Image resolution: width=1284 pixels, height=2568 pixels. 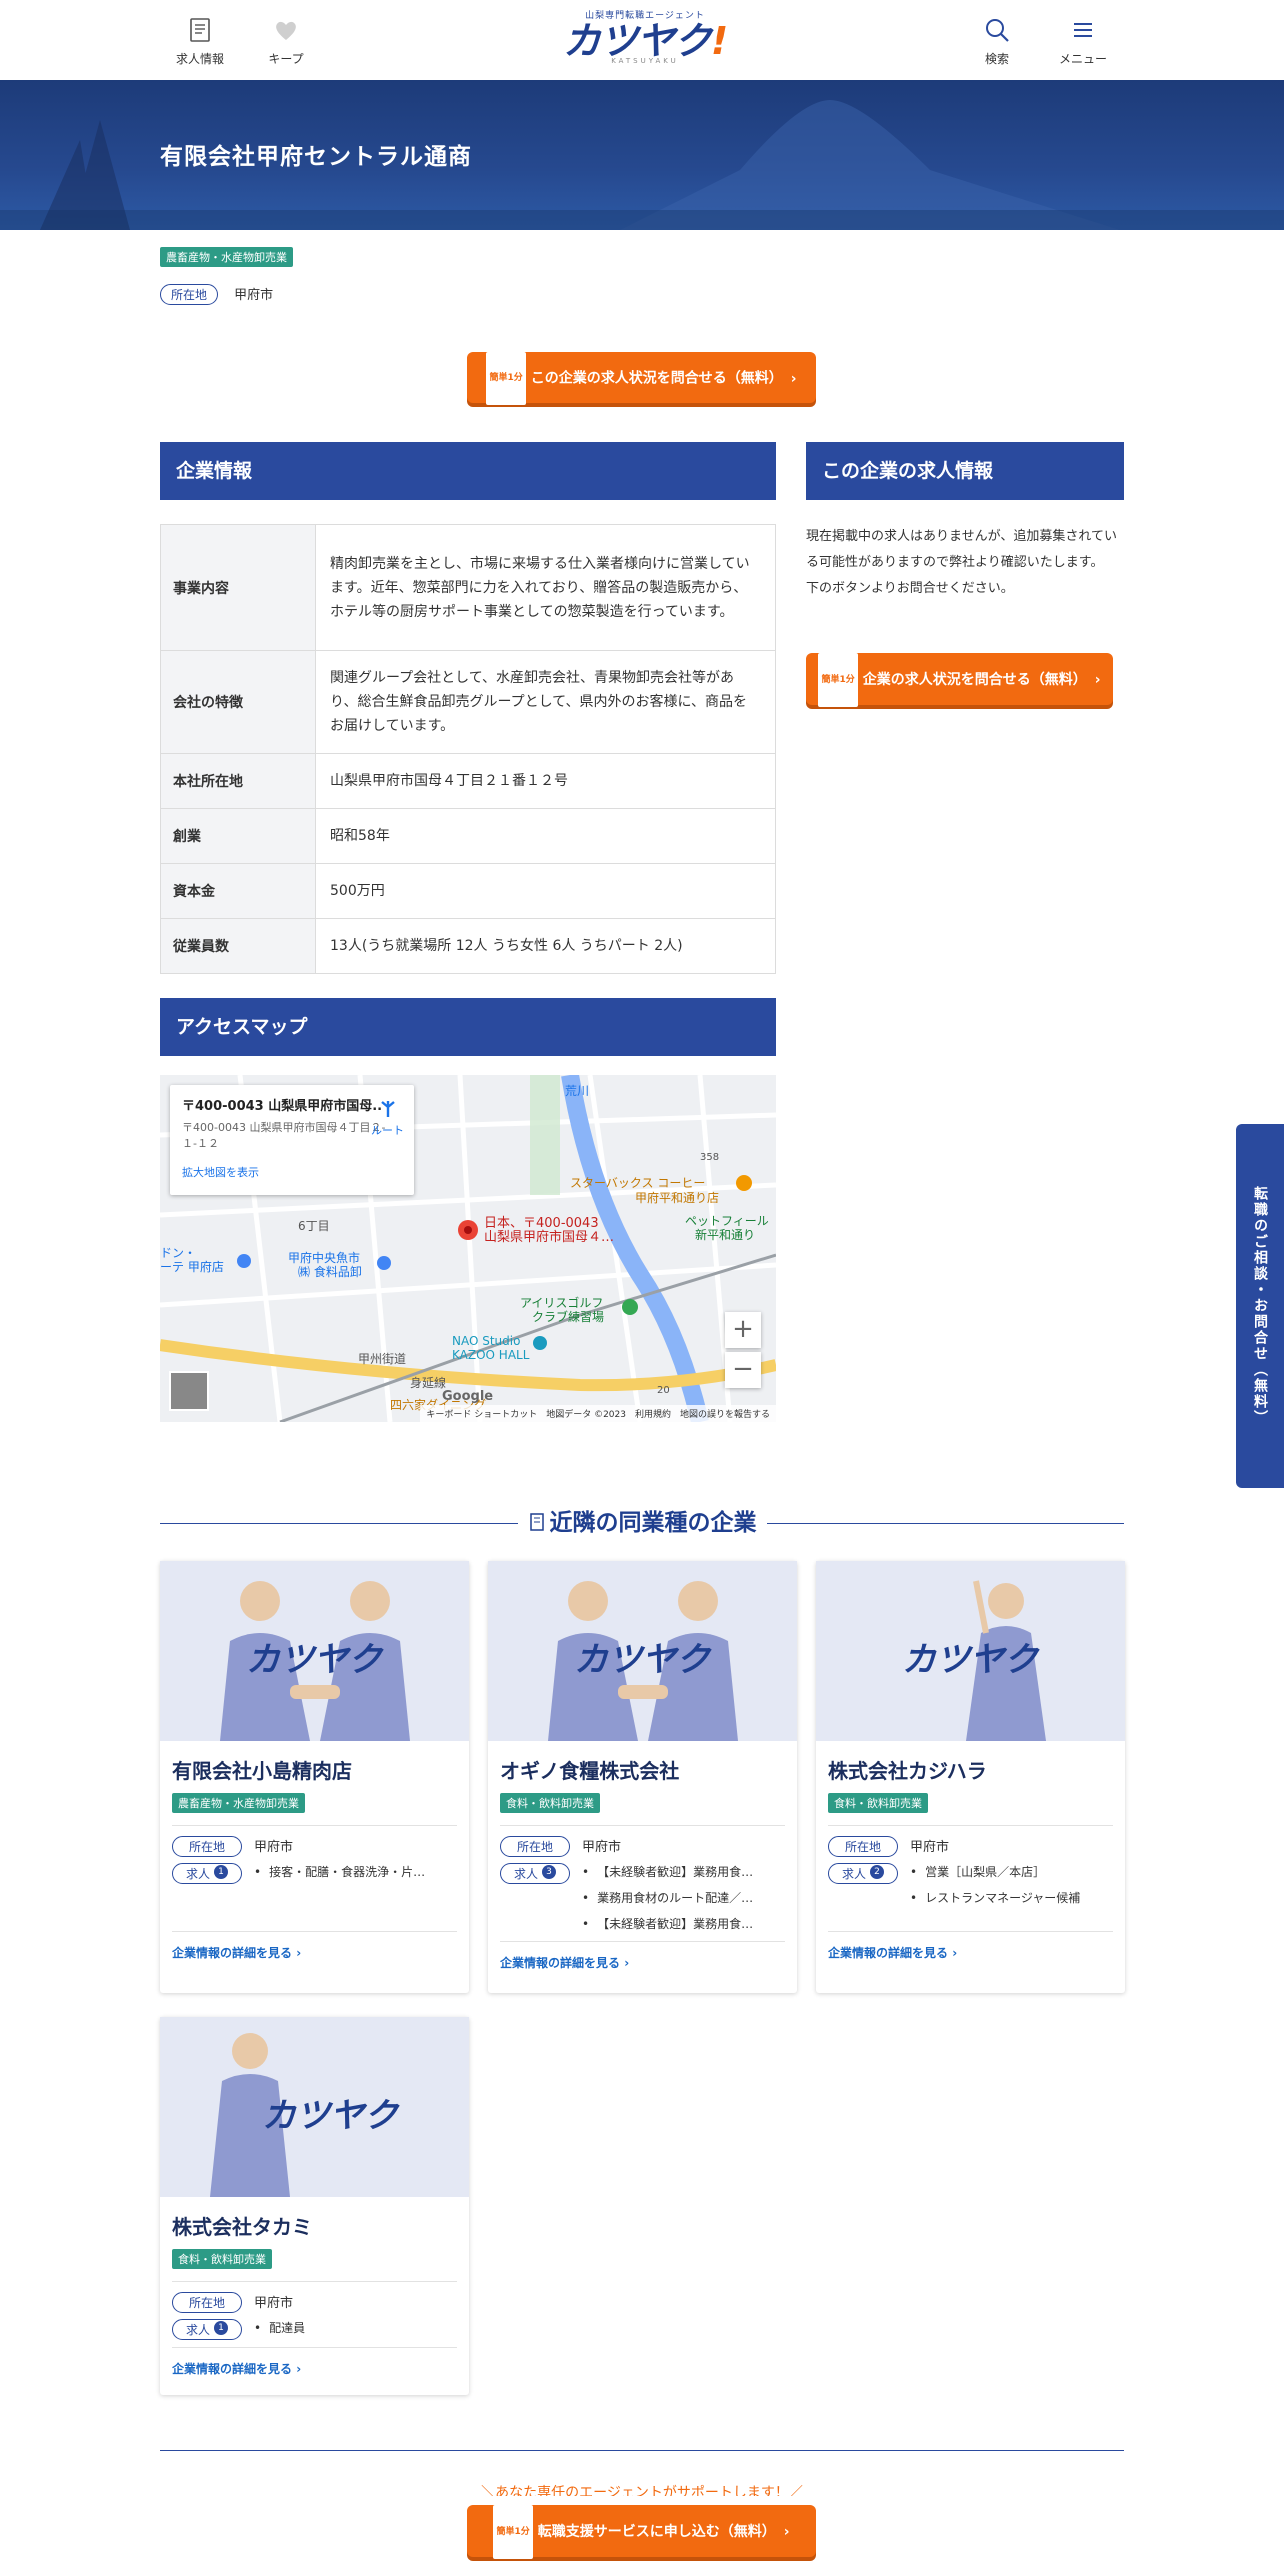 I want to click on map-place-starbucks-branch: 甲府平和通り店, so click(x=677, y=1197).